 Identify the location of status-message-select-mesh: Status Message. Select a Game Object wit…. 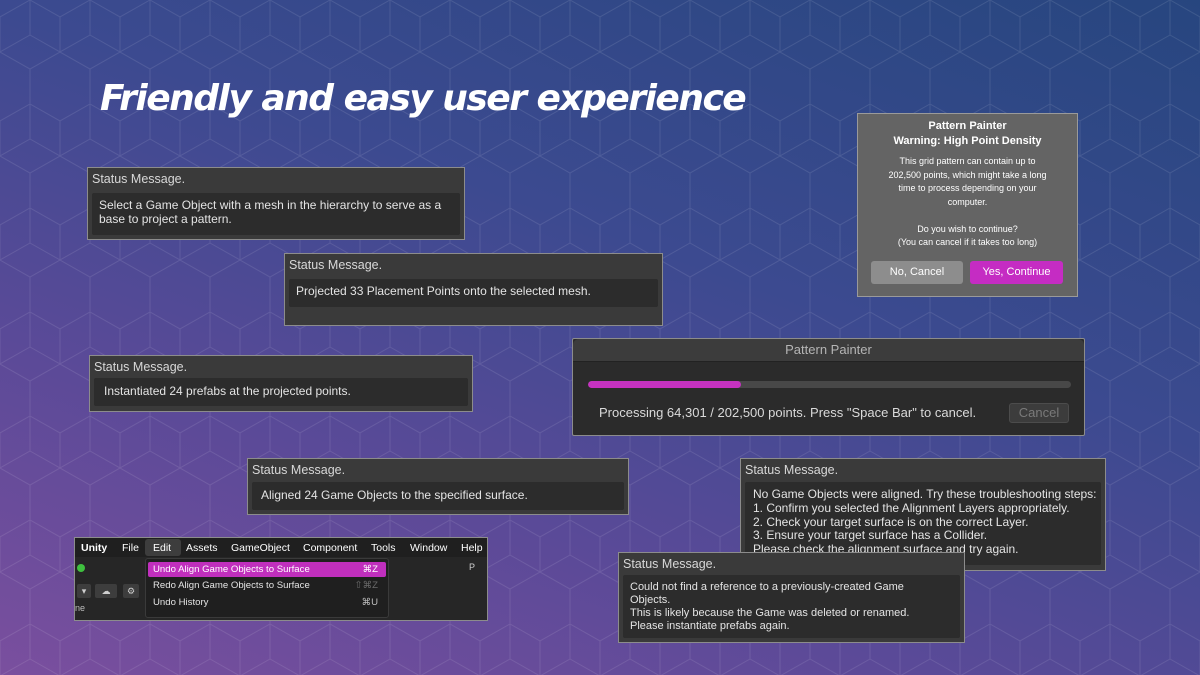
(276, 203).